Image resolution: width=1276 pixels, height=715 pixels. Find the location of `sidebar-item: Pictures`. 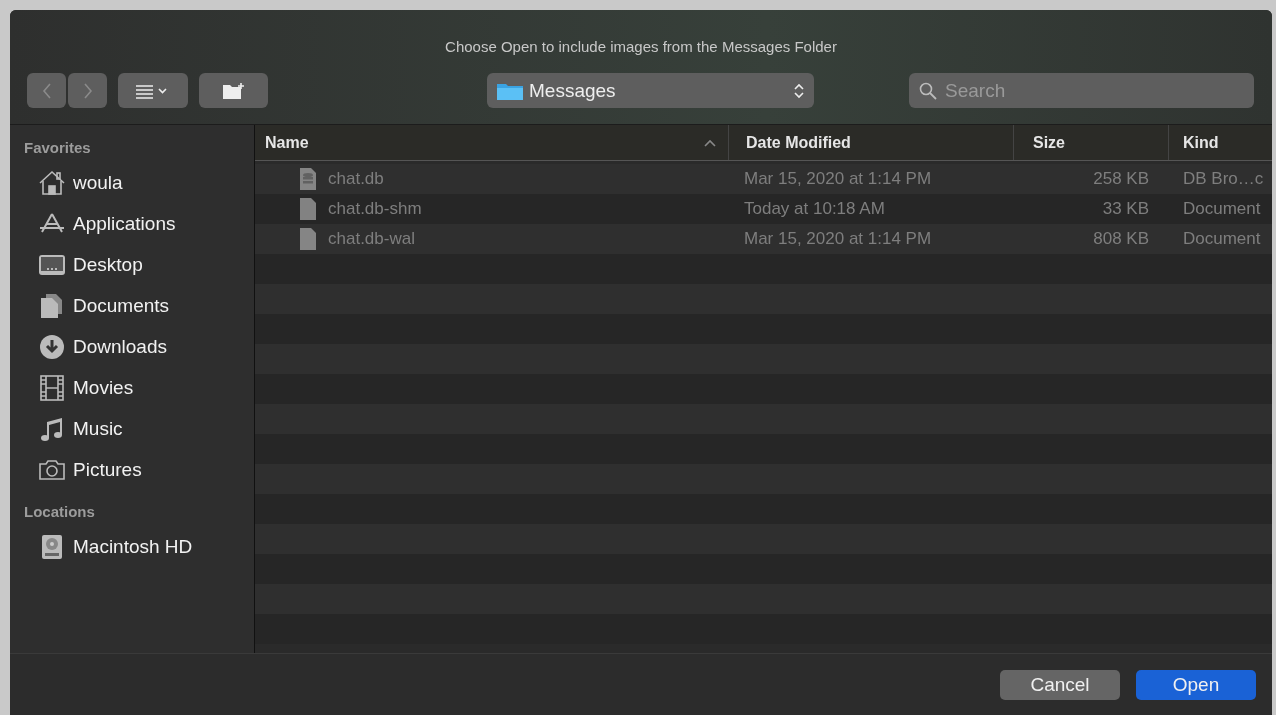

sidebar-item: Pictures is located at coordinates (139, 469).